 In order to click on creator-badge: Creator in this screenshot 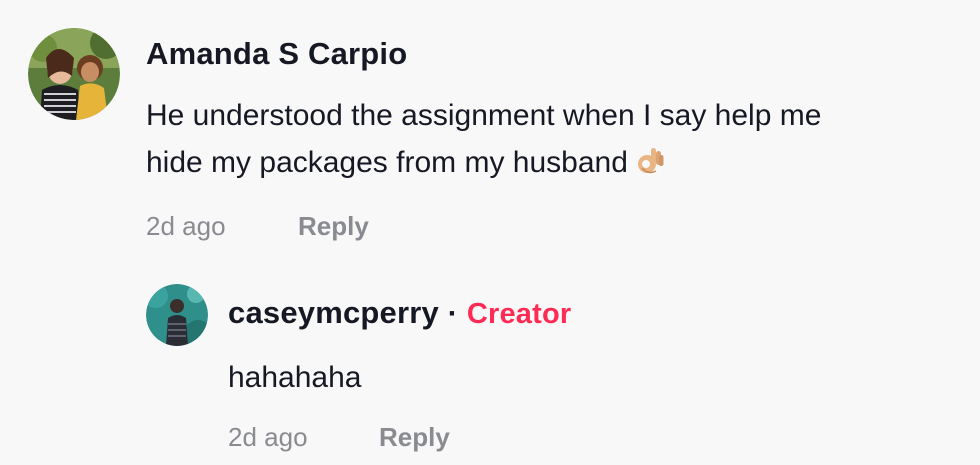, I will do `click(519, 314)`.